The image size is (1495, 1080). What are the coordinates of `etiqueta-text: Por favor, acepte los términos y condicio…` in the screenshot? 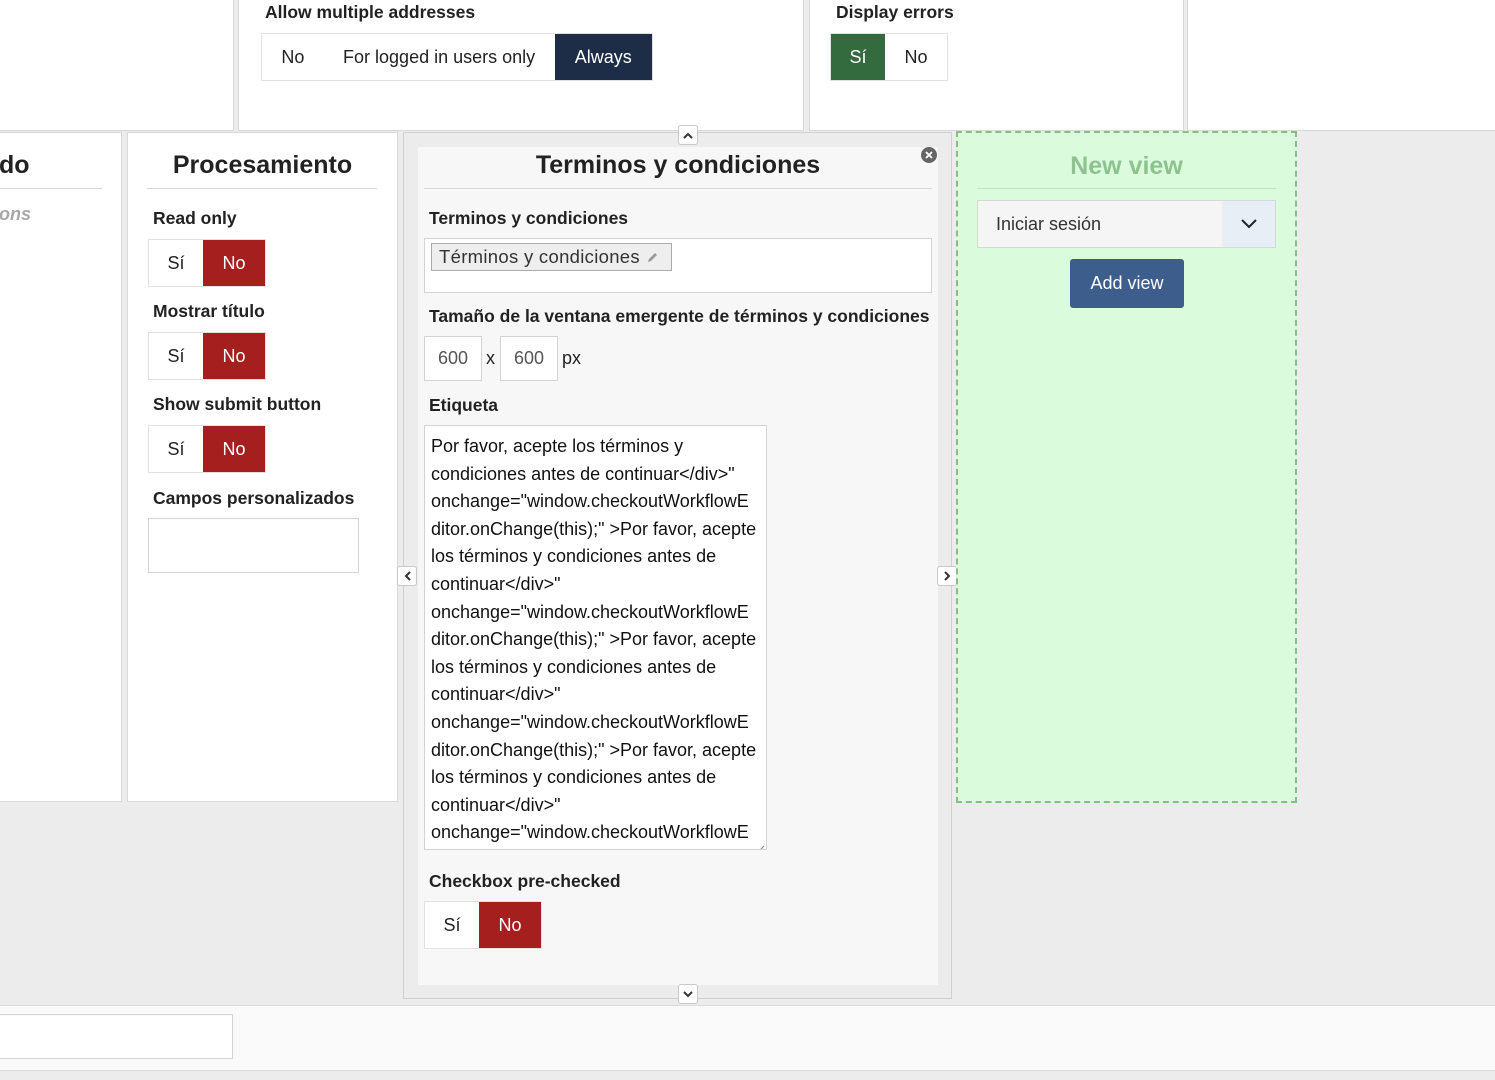 It's located at (598, 640).